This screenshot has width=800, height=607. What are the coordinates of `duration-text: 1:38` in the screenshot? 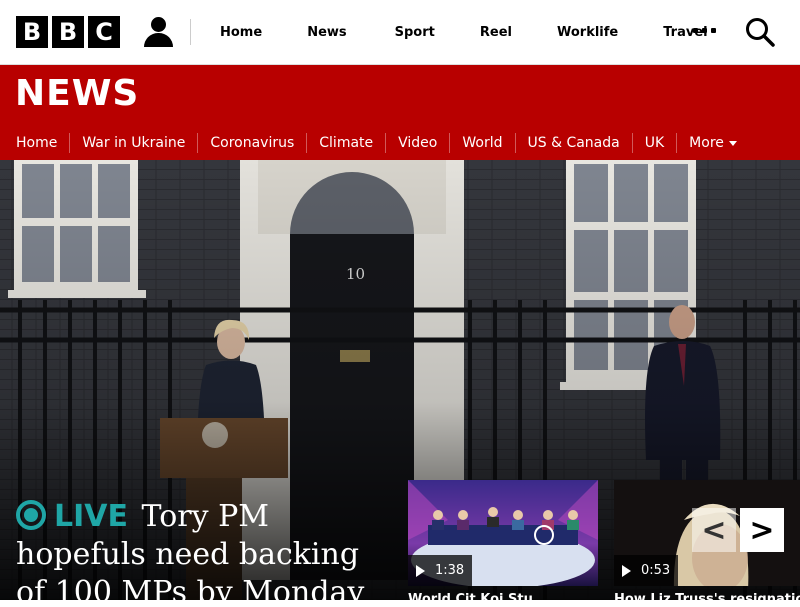 It's located at (450, 570).